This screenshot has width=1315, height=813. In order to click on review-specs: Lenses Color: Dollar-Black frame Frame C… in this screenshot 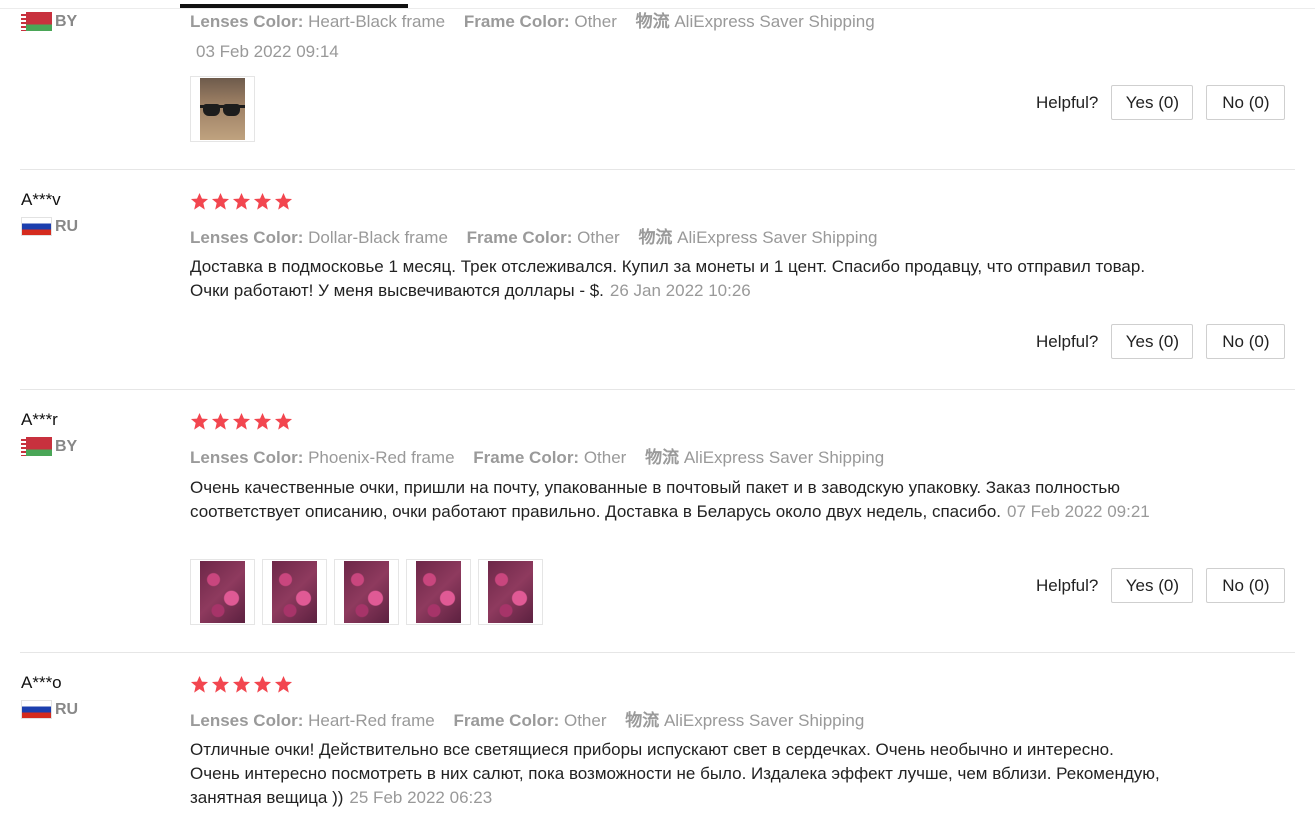, I will do `click(541, 235)`.